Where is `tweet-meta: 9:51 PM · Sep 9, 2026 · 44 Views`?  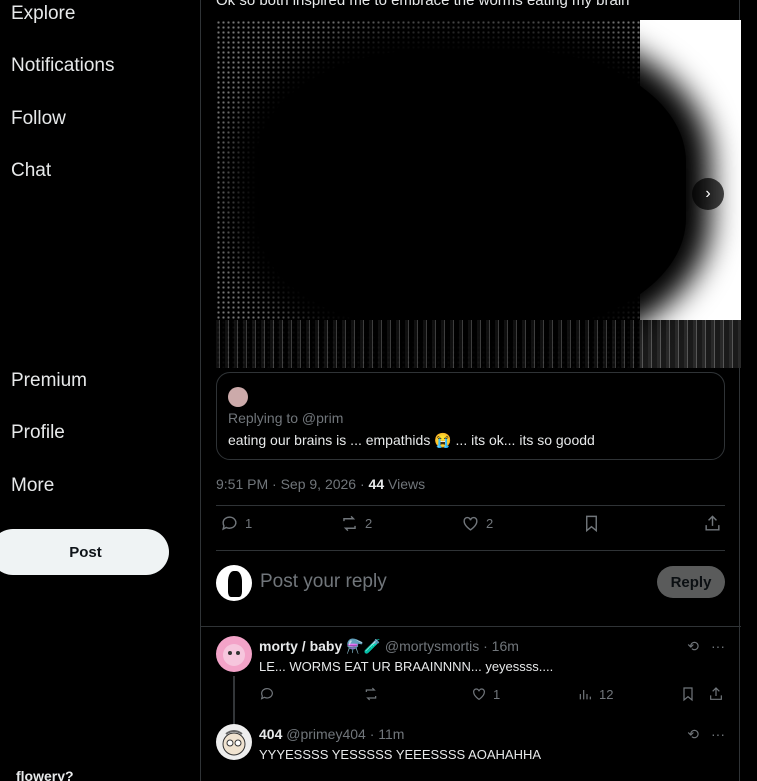
tweet-meta: 9:51 PM · Sep 9, 2026 · 44 Views is located at coordinates (320, 484).